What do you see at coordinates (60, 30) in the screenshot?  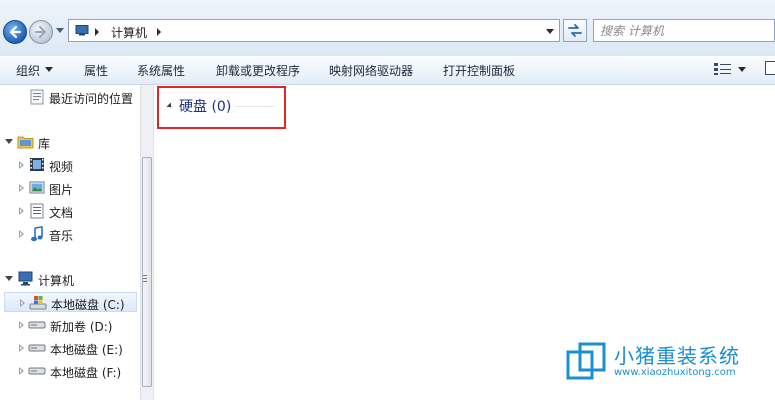 I see `recent-pages-dropdown` at bounding box center [60, 30].